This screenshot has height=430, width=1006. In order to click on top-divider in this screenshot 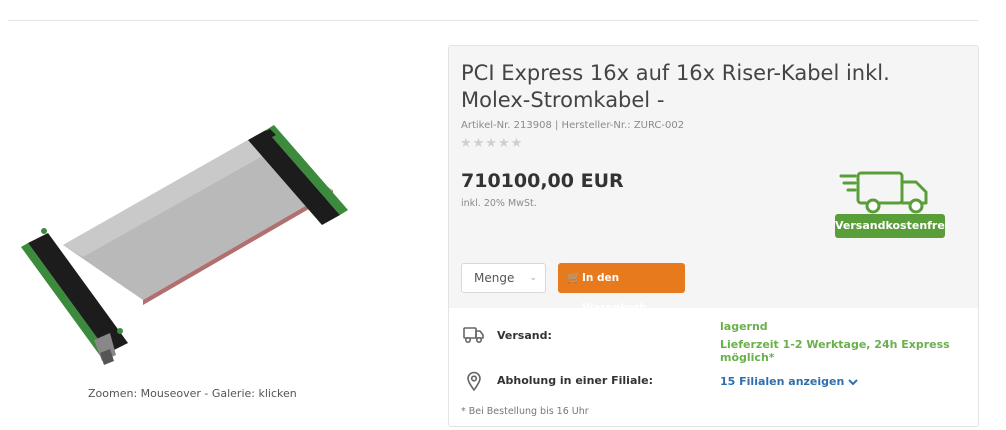, I will do `click(493, 20)`.